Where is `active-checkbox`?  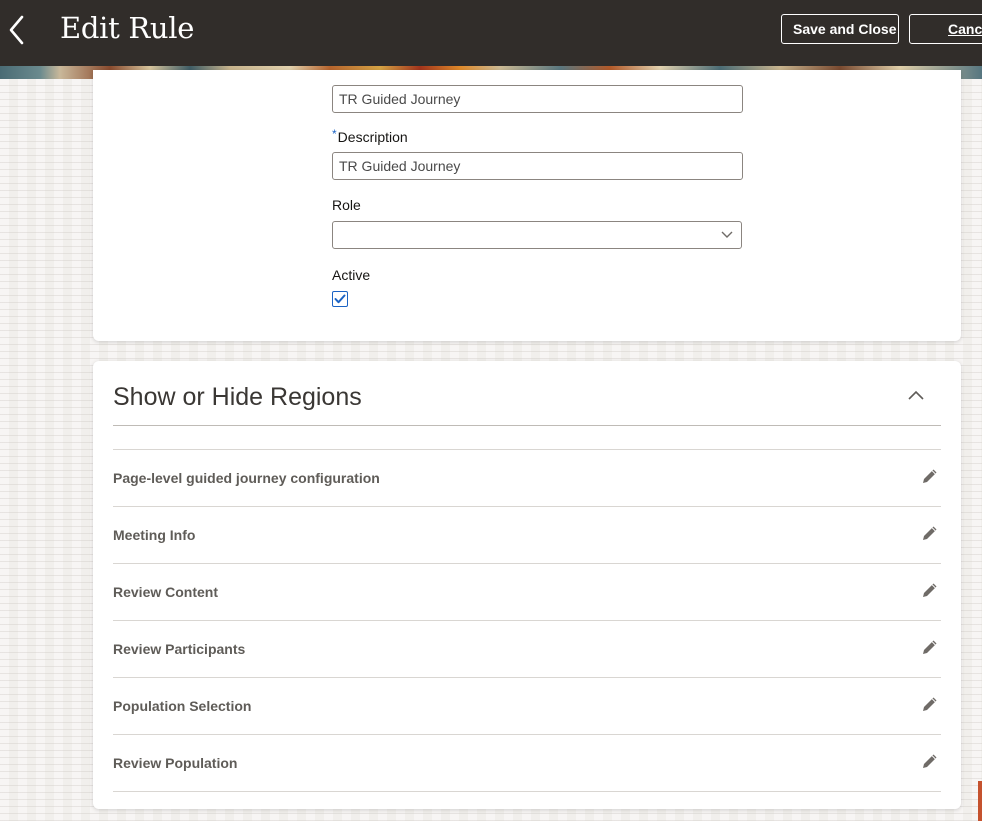 active-checkbox is located at coordinates (340, 299).